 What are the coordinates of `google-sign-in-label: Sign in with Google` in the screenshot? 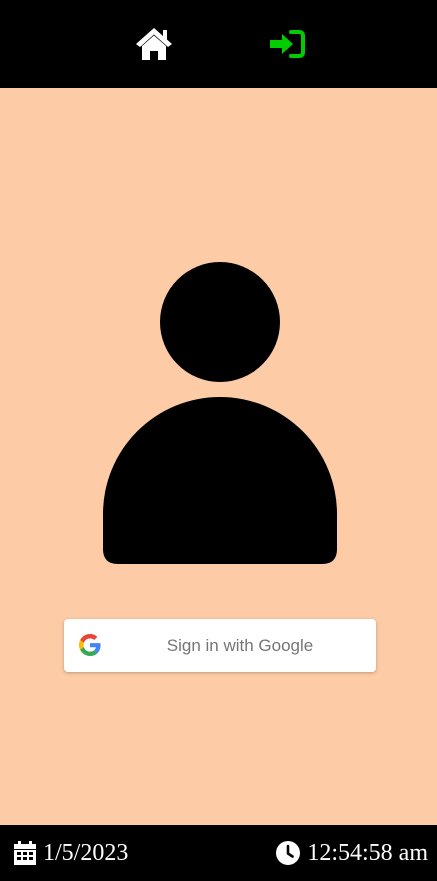 It's located at (240, 645).